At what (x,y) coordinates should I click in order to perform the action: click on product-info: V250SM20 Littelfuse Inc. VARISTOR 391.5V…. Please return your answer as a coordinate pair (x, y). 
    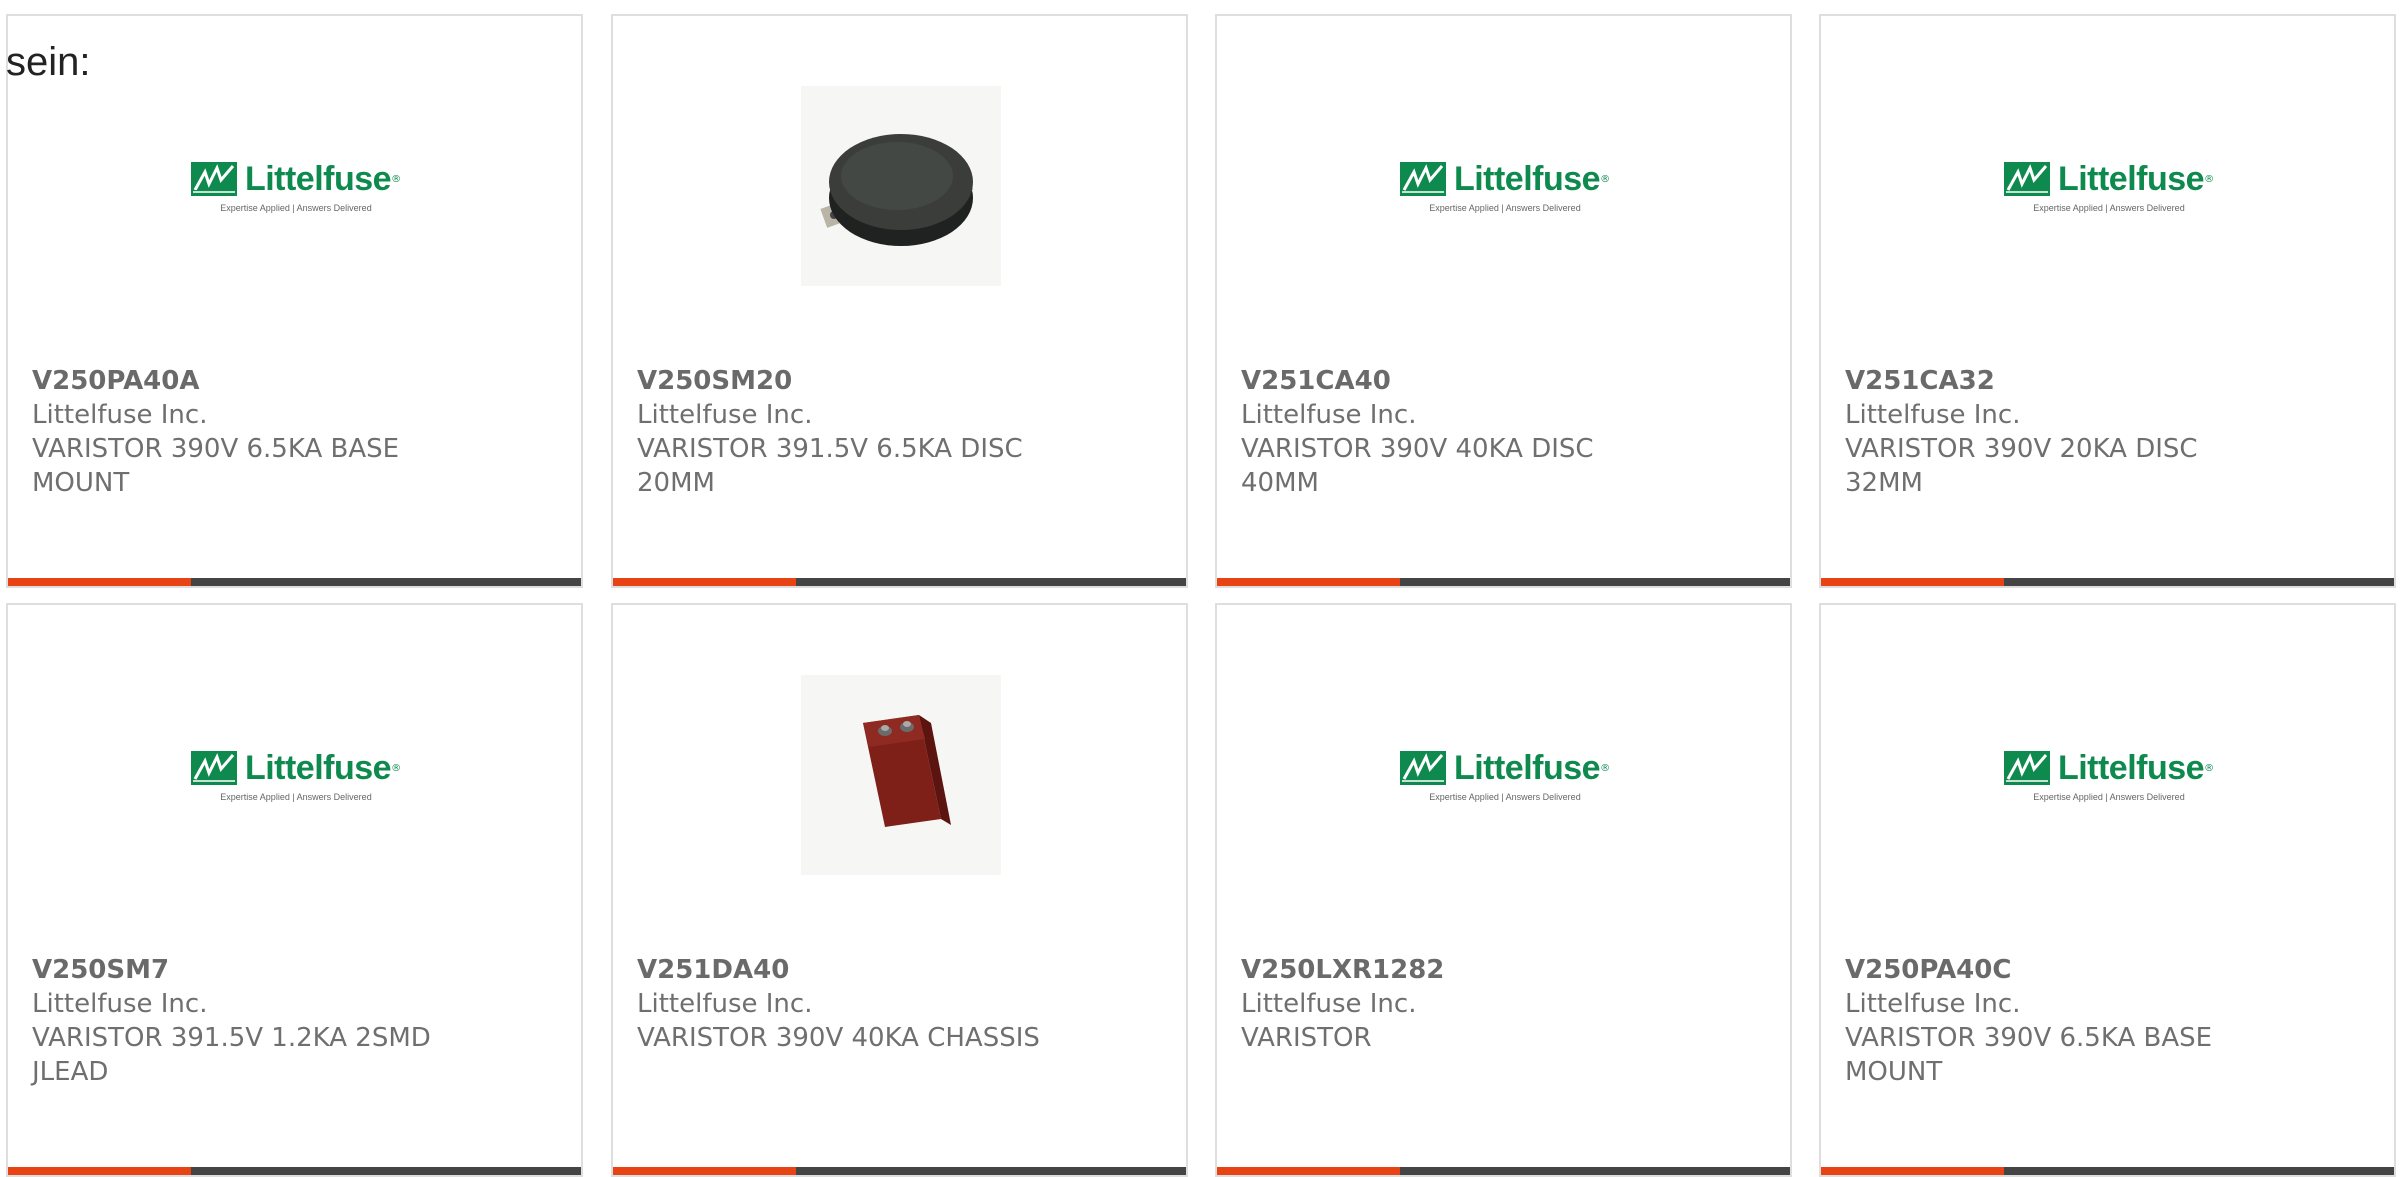
    Looking at the image, I should click on (847, 432).